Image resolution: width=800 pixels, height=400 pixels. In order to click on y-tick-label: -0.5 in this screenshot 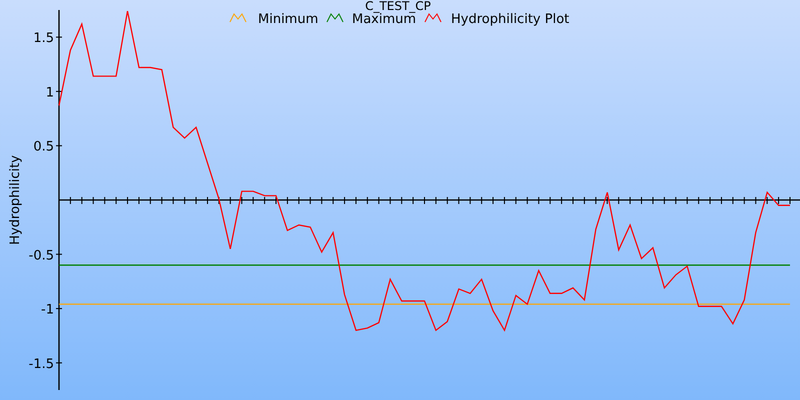, I will do `click(41, 256)`.